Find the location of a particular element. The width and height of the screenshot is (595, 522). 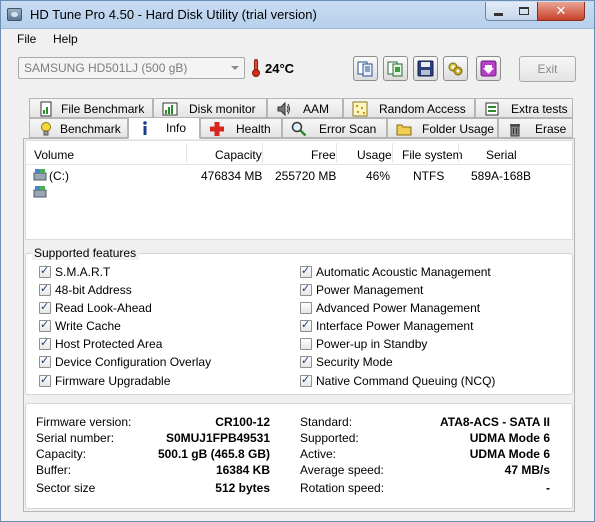

chevron-down-icon is located at coordinates (235, 68).